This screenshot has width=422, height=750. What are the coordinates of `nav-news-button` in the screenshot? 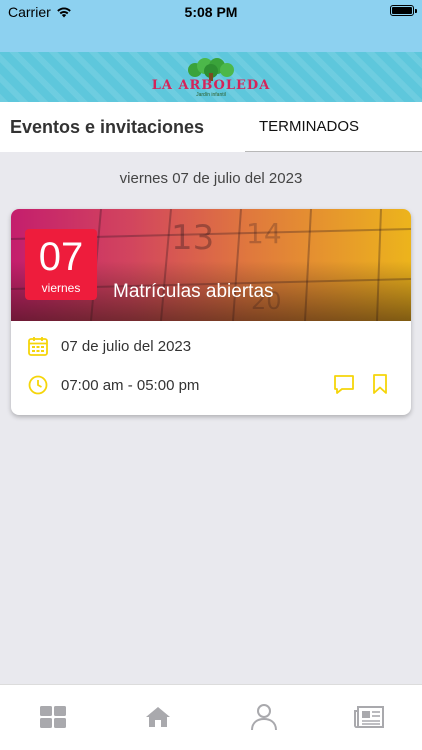 It's located at (369, 717).